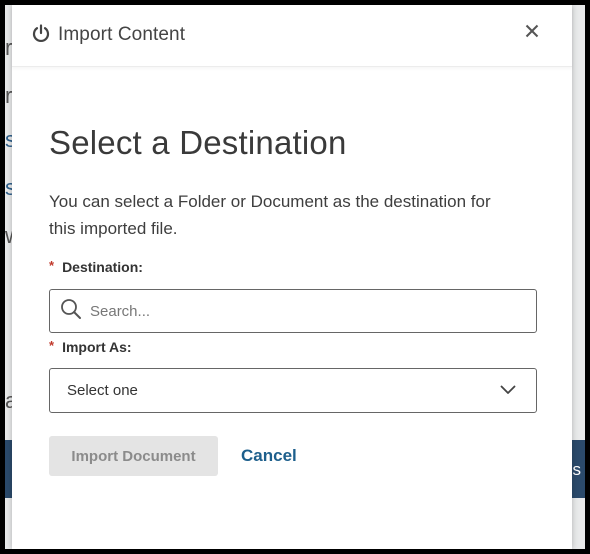 The width and height of the screenshot is (590, 554). I want to click on destination-label-text: Destination:, so click(102, 267).